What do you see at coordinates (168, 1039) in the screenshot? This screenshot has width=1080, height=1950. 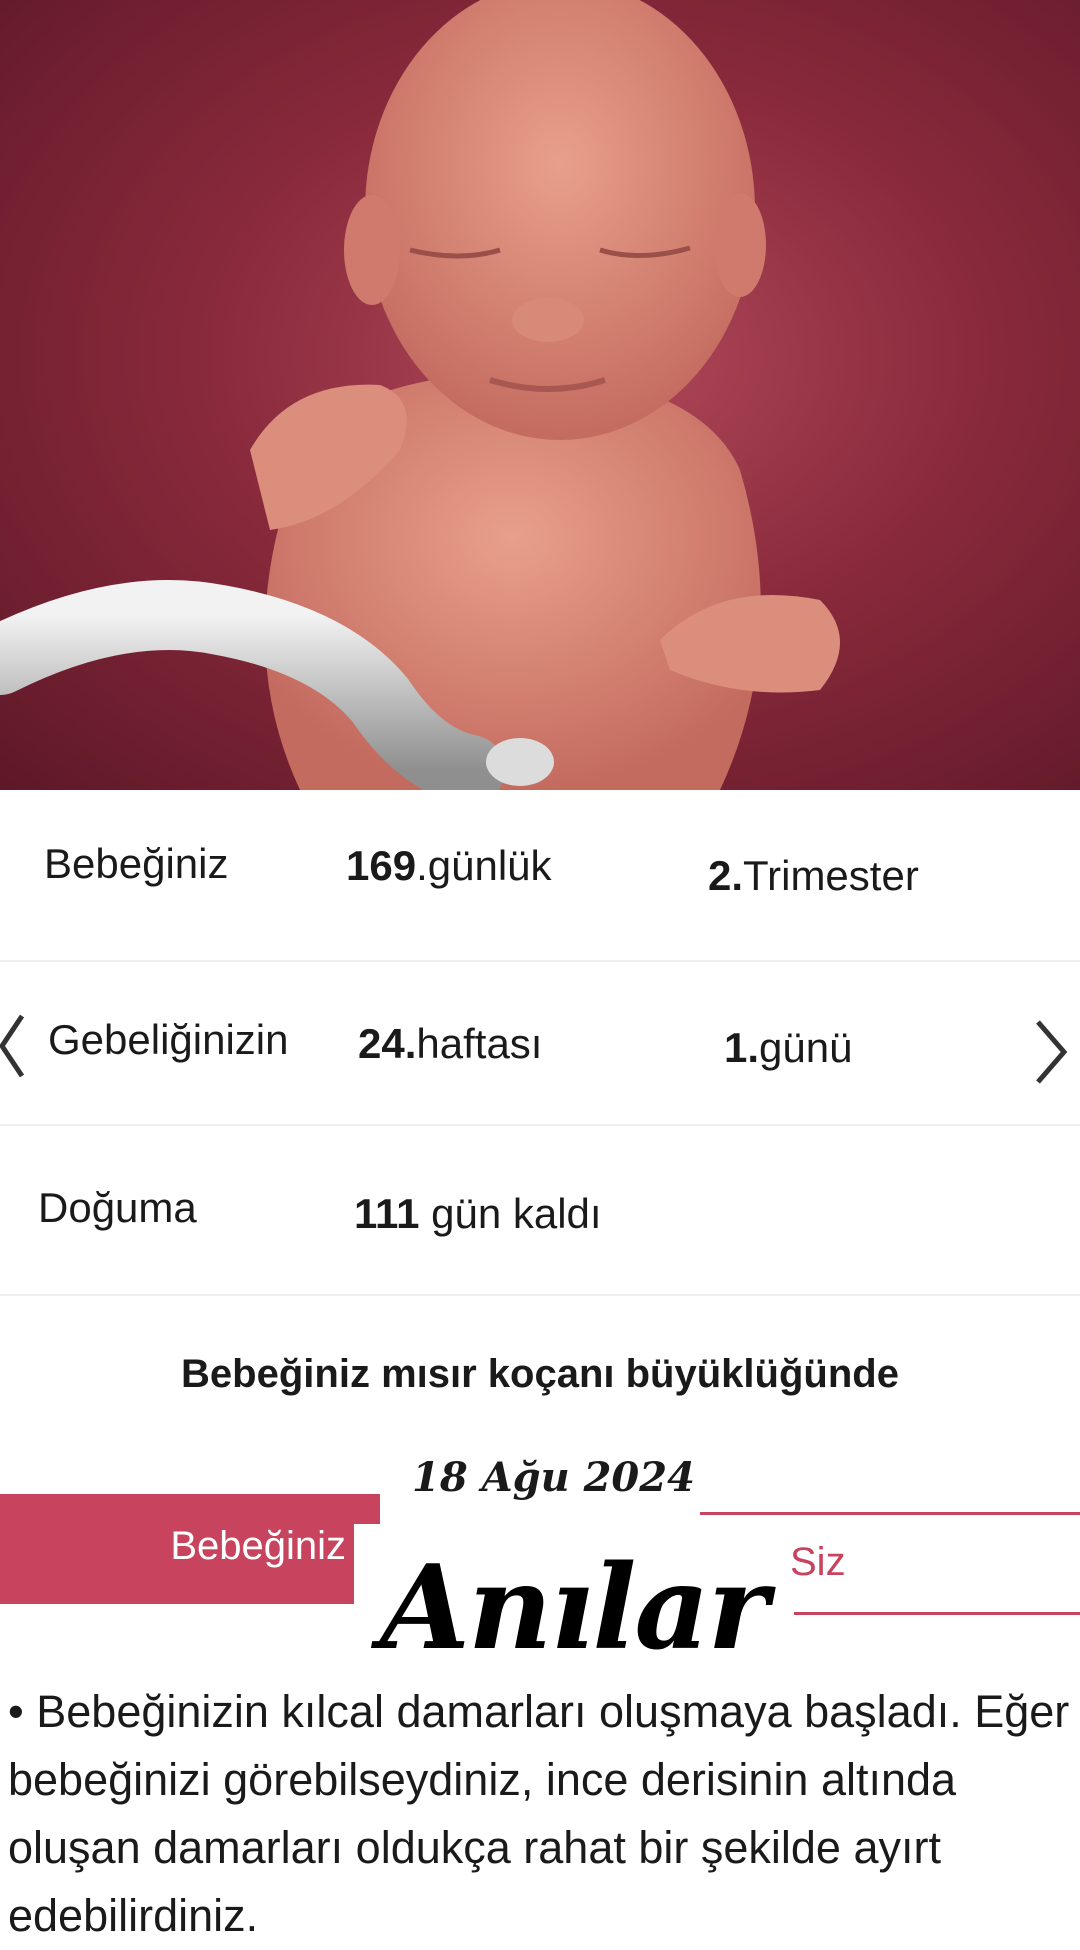 I see `week-label: Gebeliğinizin` at bounding box center [168, 1039].